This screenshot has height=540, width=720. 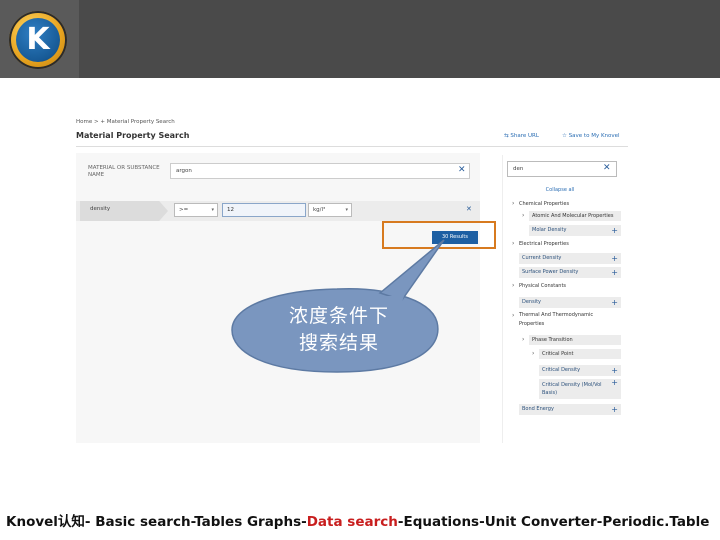 I want to click on sidebar-tree-label: Chemical Properties, so click(x=544, y=204).